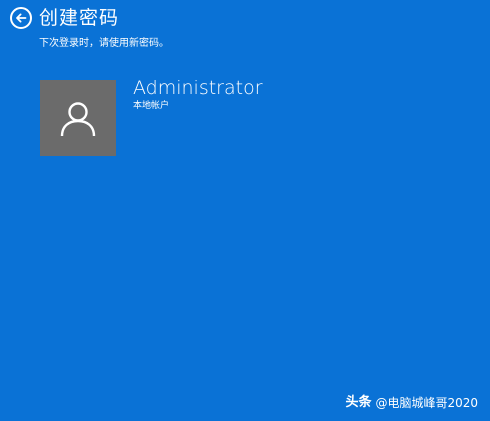  What do you see at coordinates (426, 403) in the screenshot?
I see `watermark-handle: @电脑城峰哥2020` at bounding box center [426, 403].